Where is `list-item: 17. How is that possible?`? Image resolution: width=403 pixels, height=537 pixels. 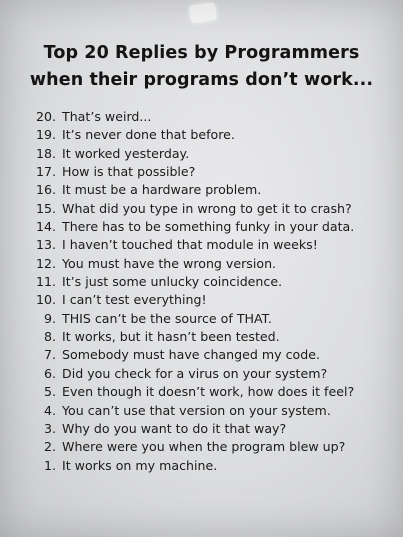
list-item: 17. How is that possible? is located at coordinates (201, 172).